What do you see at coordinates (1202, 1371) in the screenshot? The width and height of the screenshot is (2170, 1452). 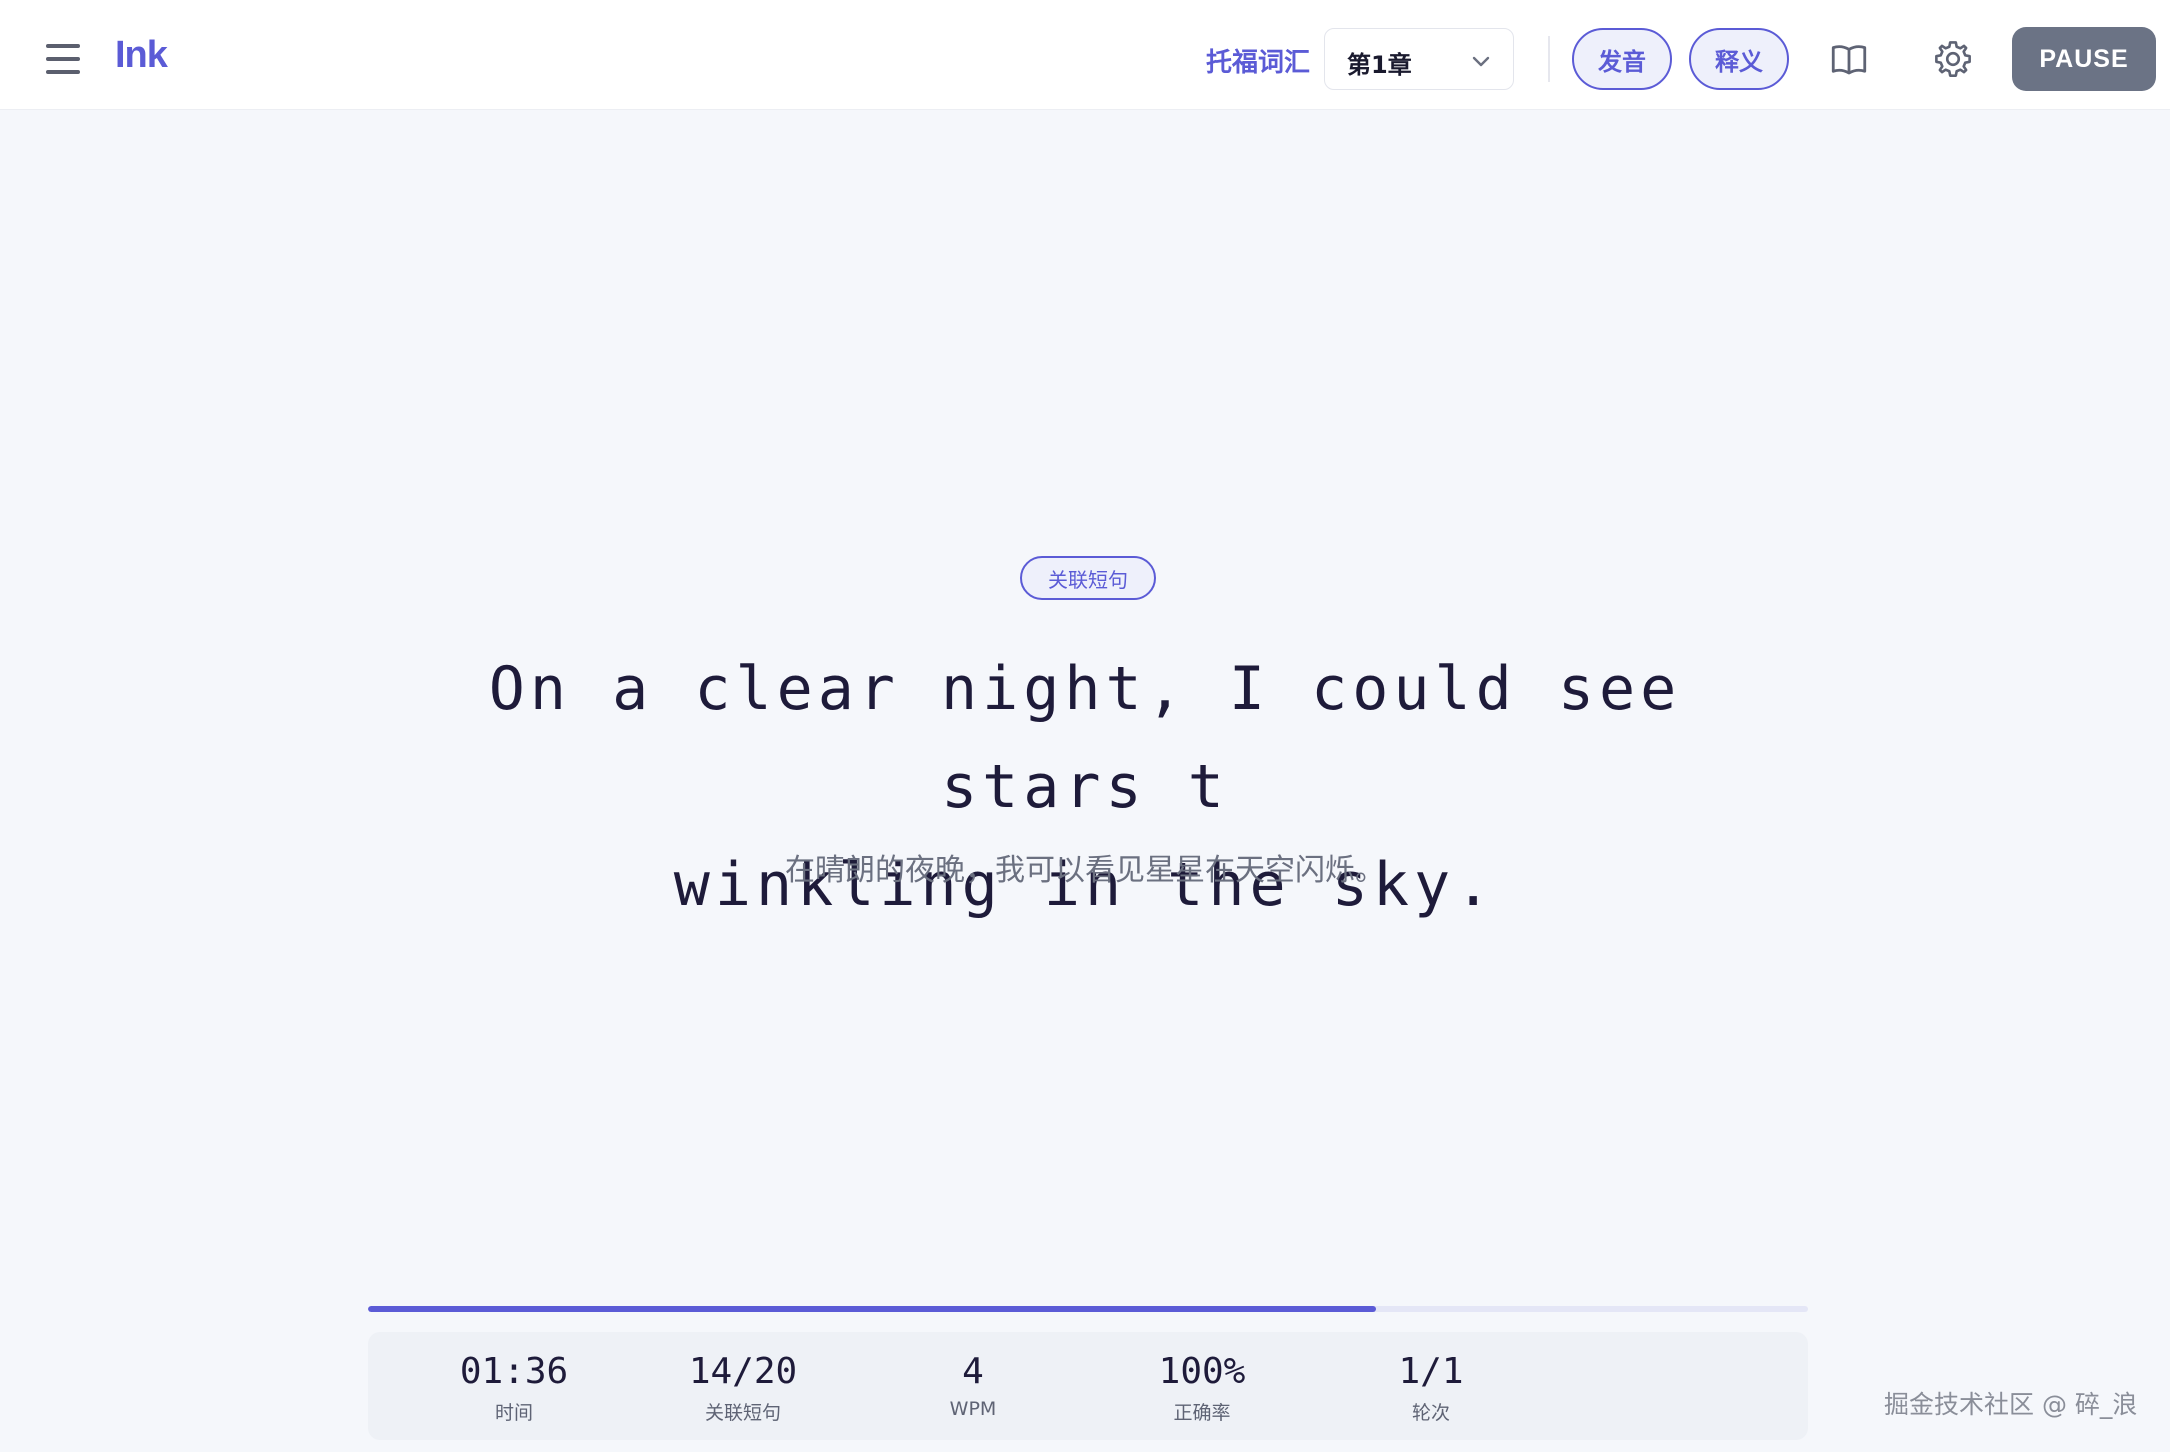 I see `stat-value: 100%` at bounding box center [1202, 1371].